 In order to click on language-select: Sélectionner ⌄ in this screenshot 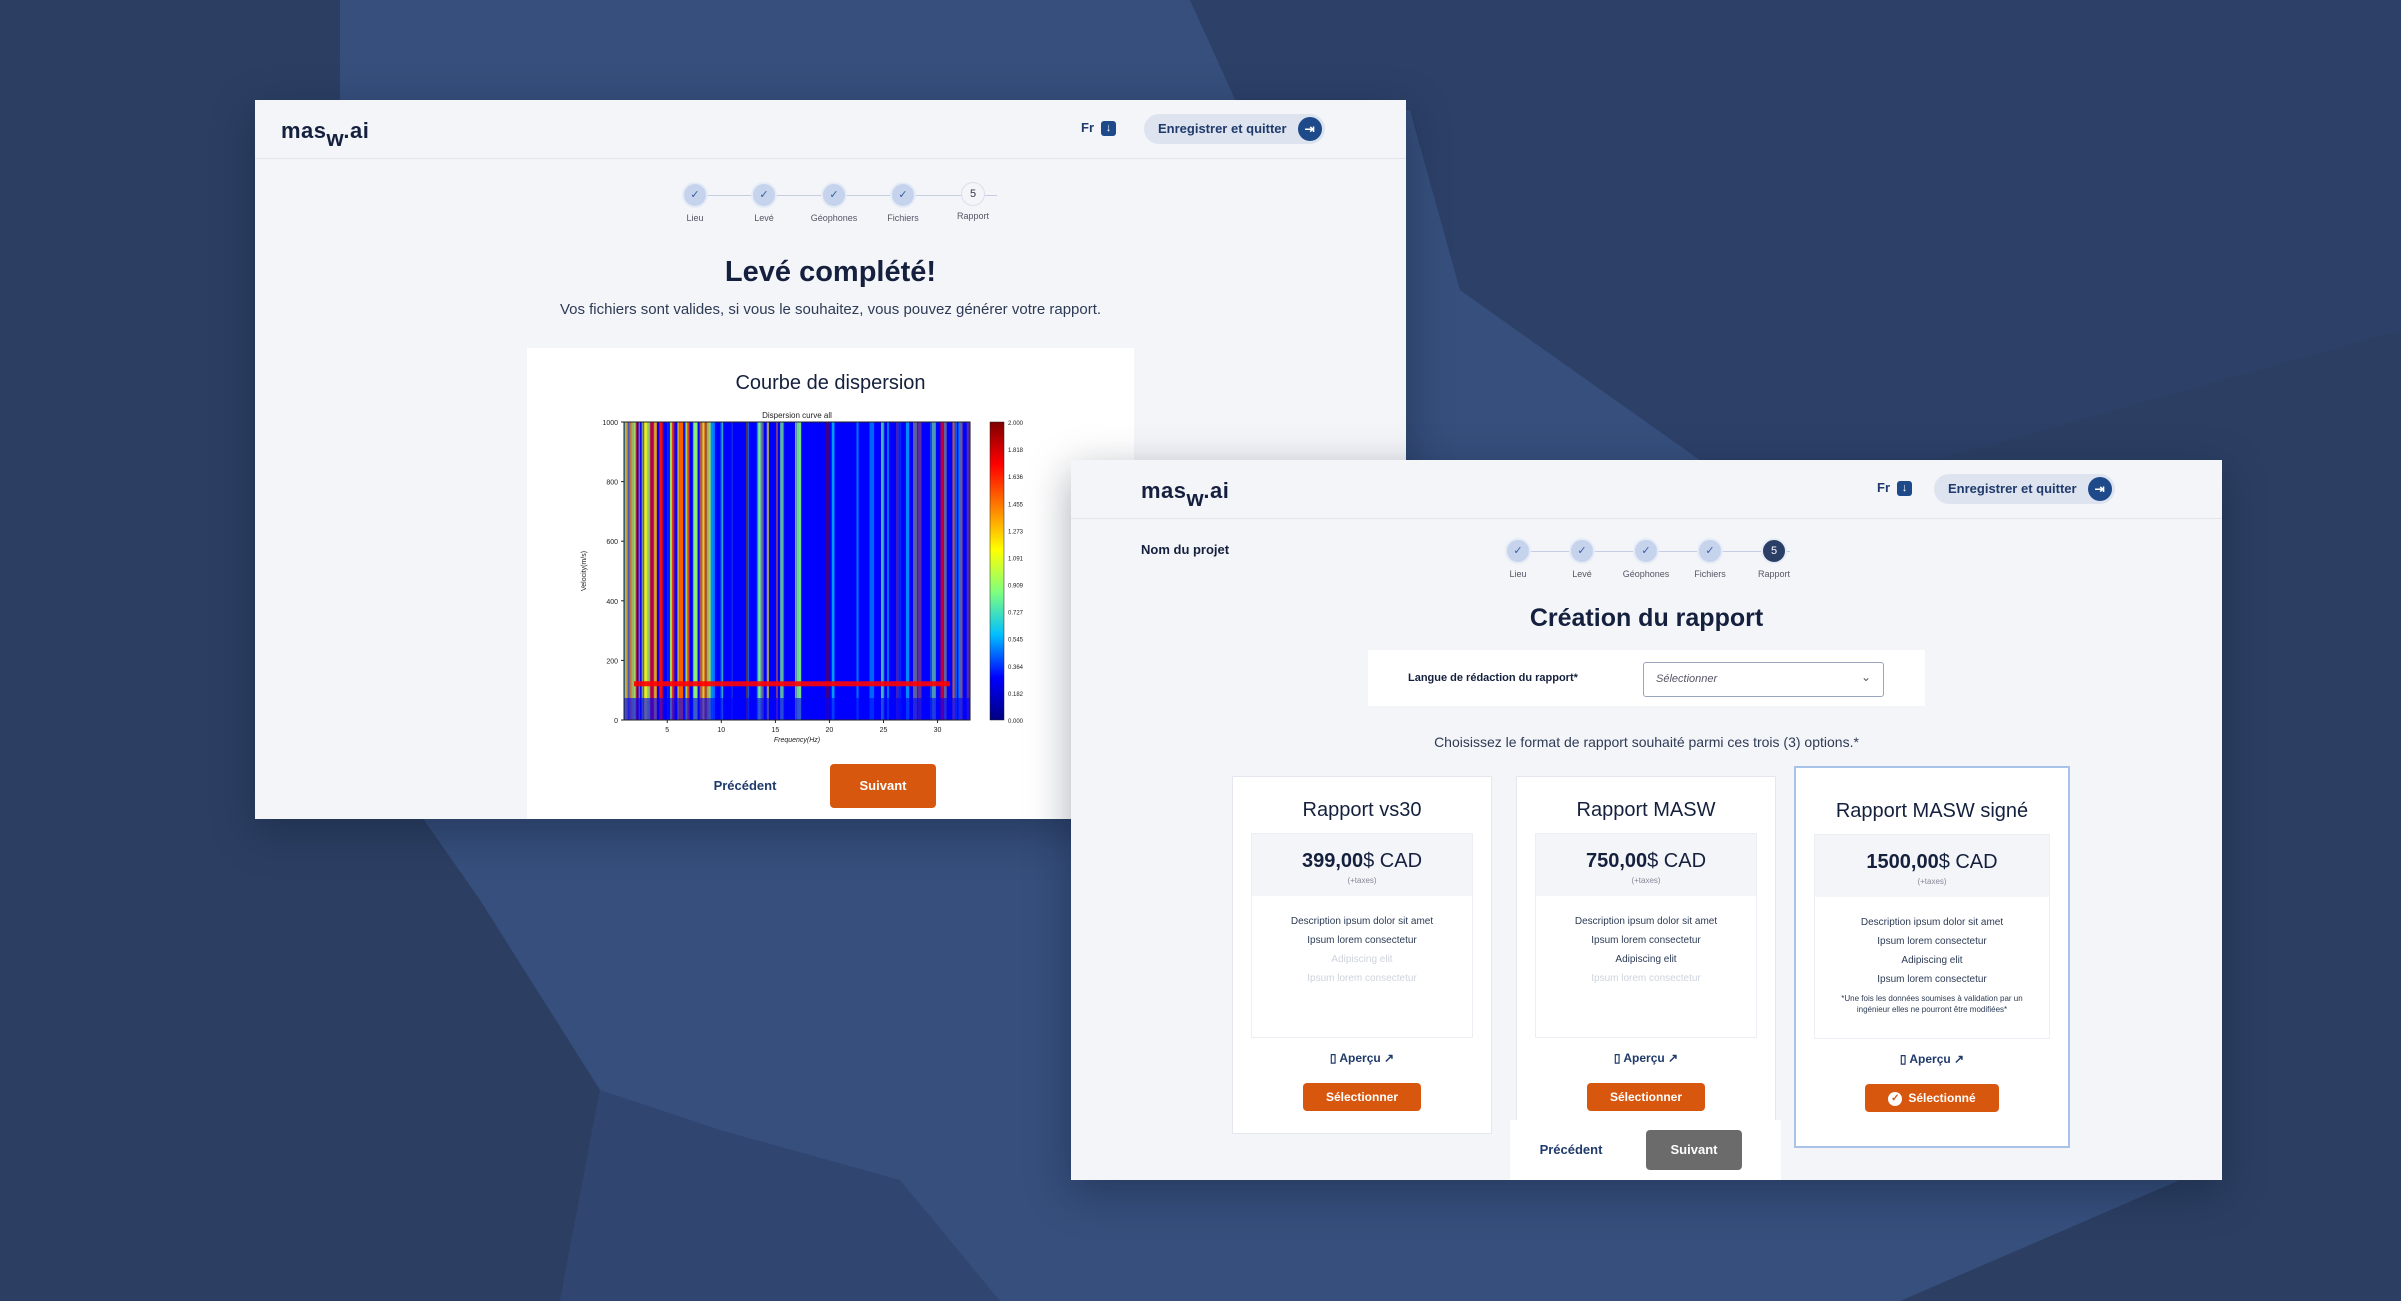, I will do `click(1763, 679)`.